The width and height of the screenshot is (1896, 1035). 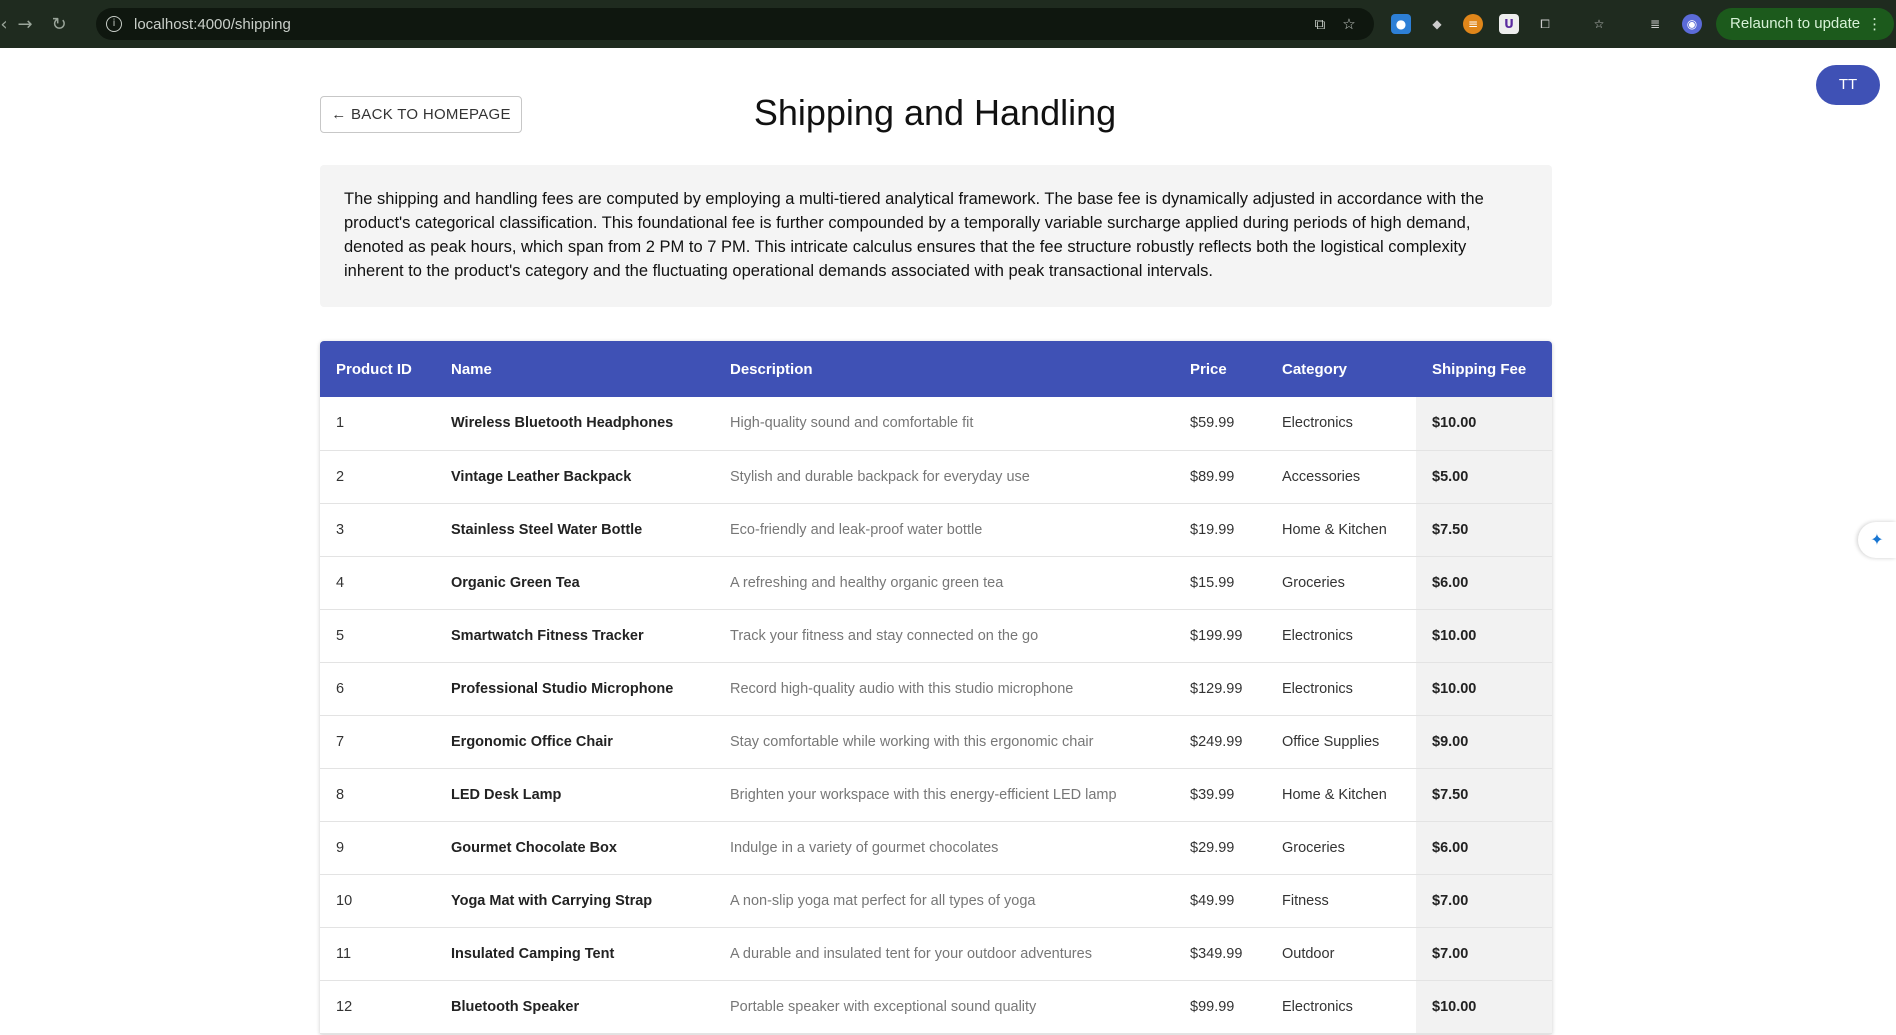 What do you see at coordinates (1220, 583) in the screenshot?
I see `product-price-cell: $15.99` at bounding box center [1220, 583].